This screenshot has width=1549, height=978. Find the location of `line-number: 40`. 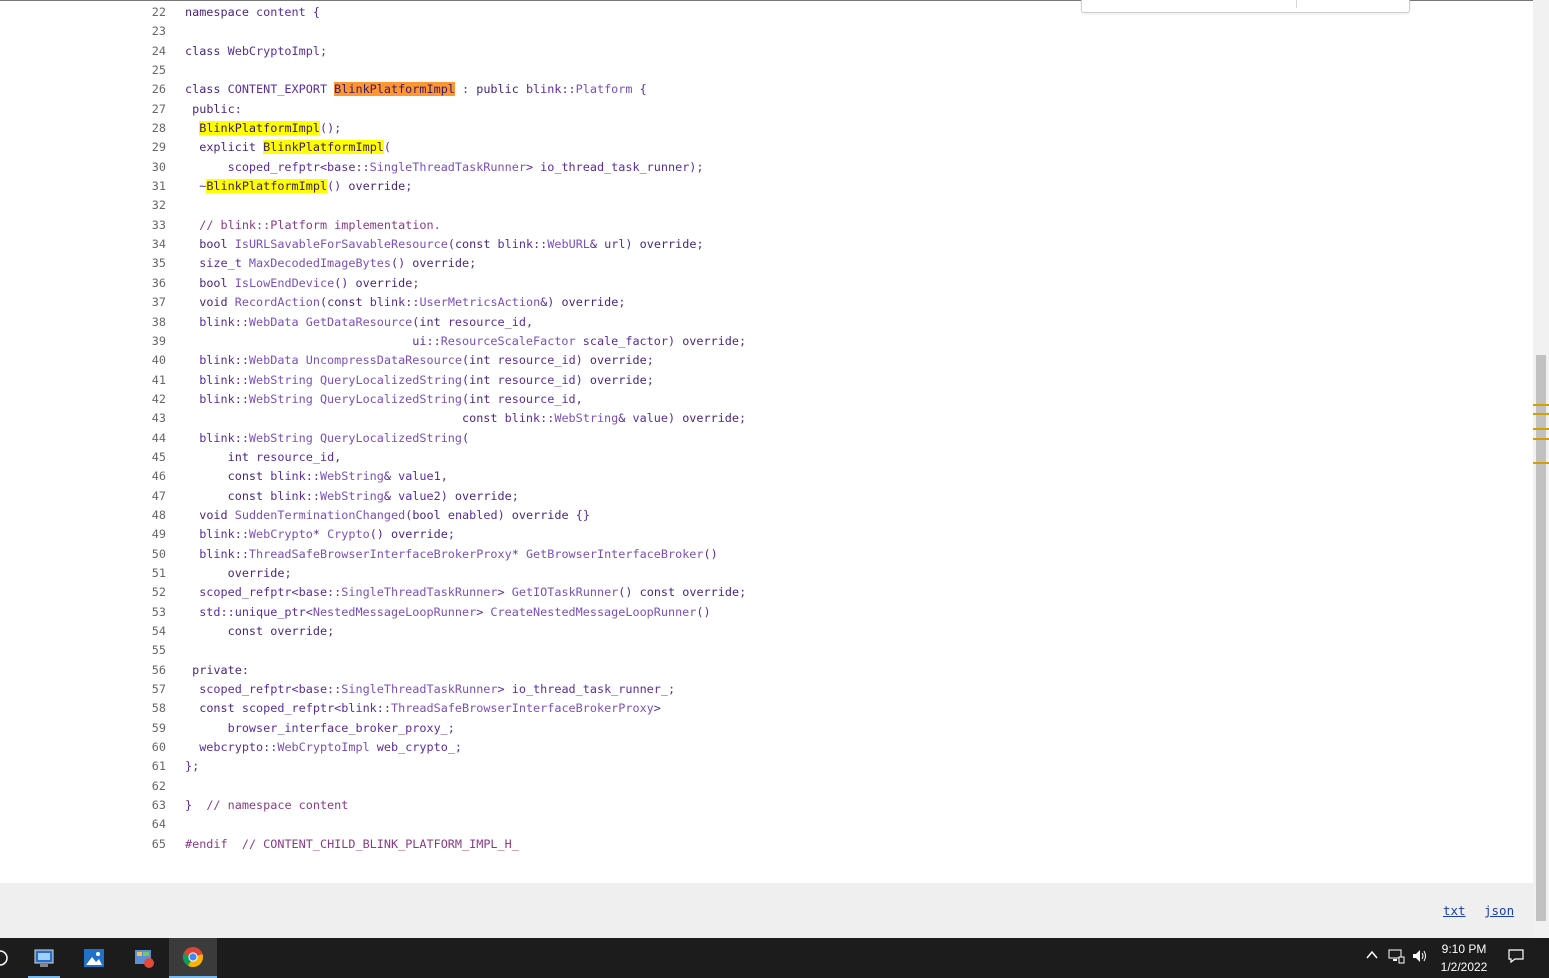

line-number: 40 is located at coordinates (148, 360).